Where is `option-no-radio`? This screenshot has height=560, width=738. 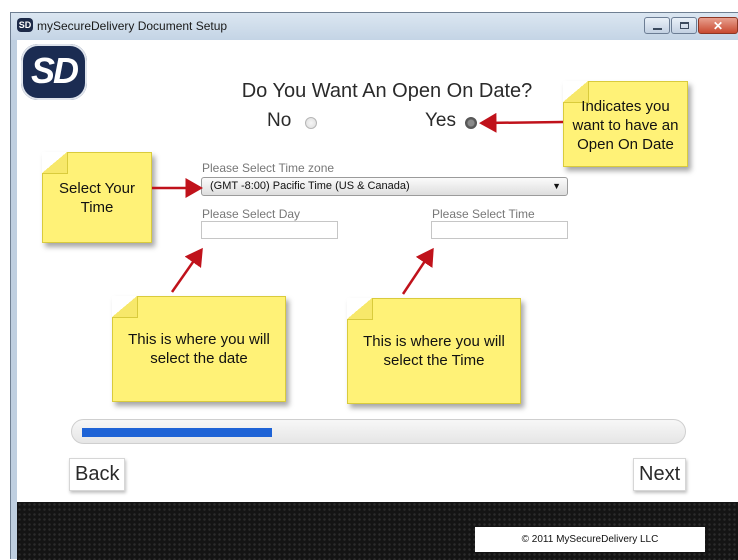
option-no-radio is located at coordinates (311, 123).